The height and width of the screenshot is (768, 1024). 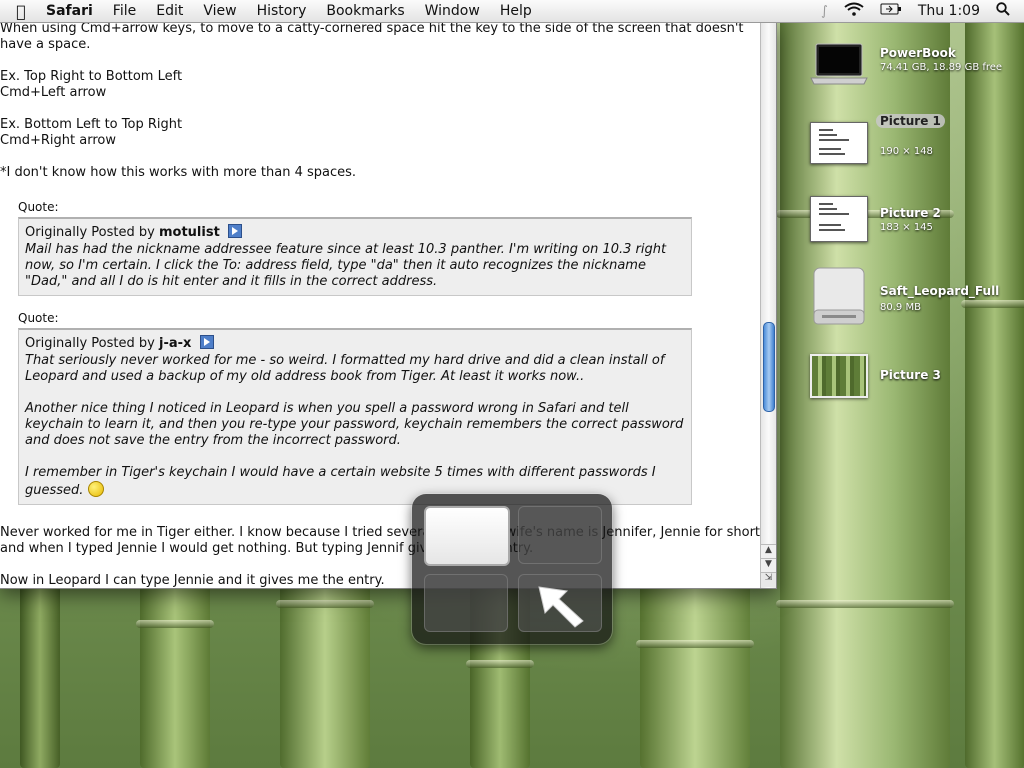 What do you see at coordinates (910, 121) in the screenshot?
I see `desktop-icon-label: Picture 1` at bounding box center [910, 121].